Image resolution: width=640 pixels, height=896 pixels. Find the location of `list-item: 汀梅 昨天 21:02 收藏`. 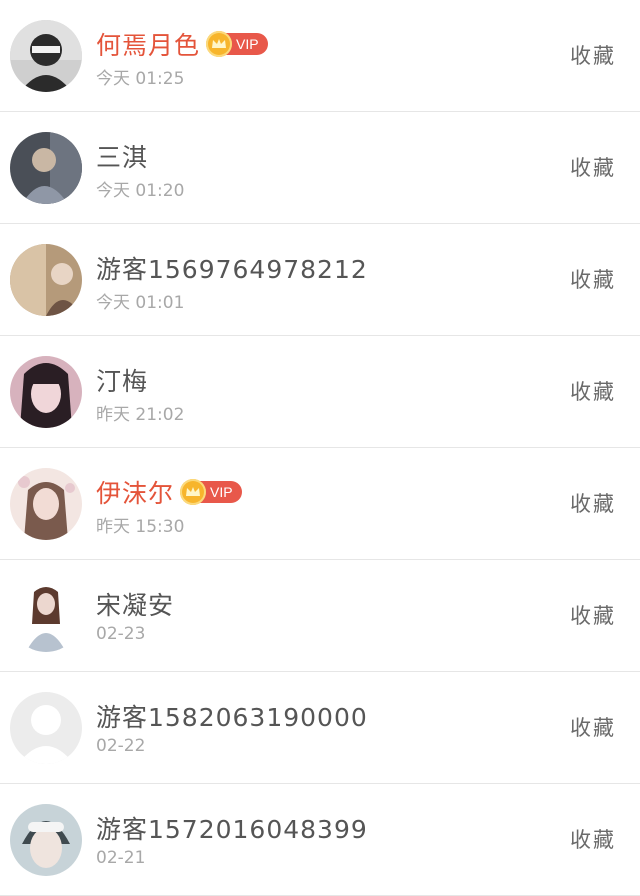

list-item: 汀梅 昨天 21:02 收藏 is located at coordinates (320, 392).